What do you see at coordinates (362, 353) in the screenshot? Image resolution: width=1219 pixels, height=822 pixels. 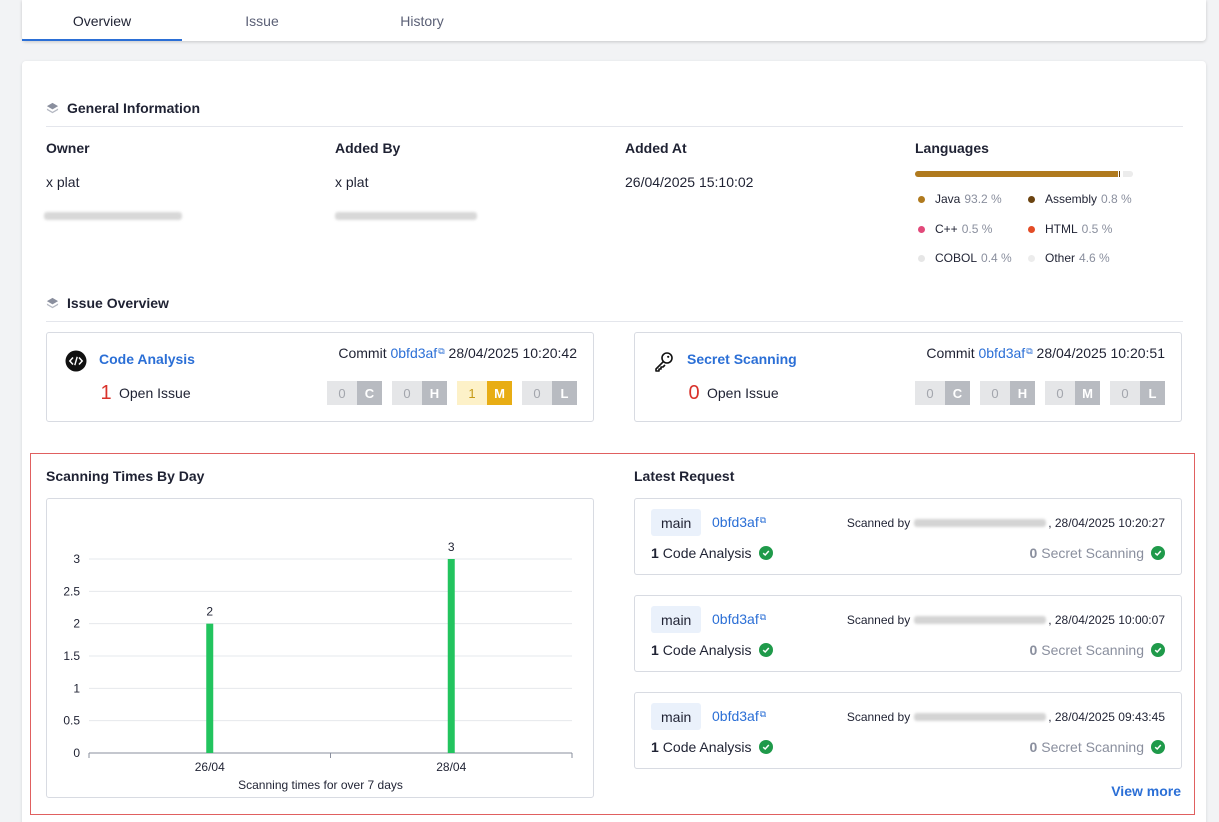 I see `commit-label: Commit` at bounding box center [362, 353].